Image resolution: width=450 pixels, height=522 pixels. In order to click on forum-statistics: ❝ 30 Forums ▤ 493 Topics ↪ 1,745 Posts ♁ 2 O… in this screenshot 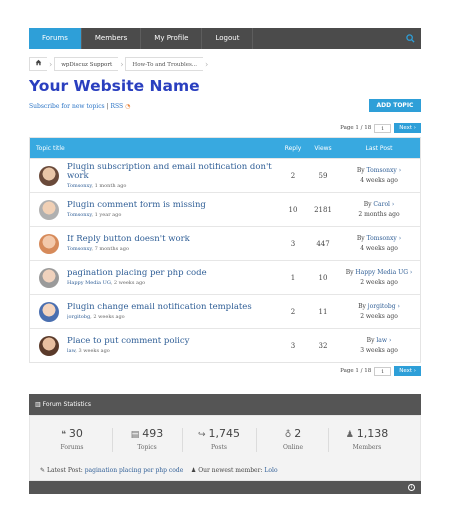, I will do `click(225, 448)`.